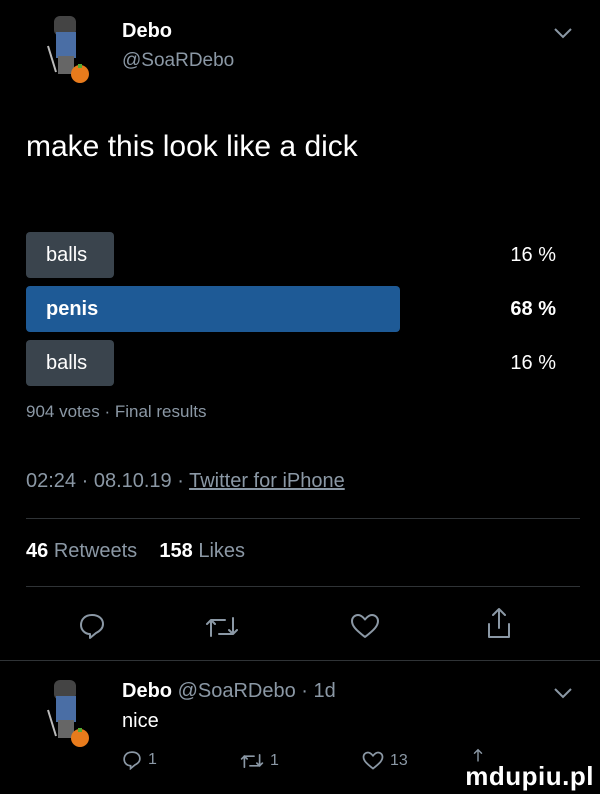 This screenshot has height=794, width=600. Describe the element at coordinates (37, 551) in the screenshot. I see `retweets-count: 46` at that location.